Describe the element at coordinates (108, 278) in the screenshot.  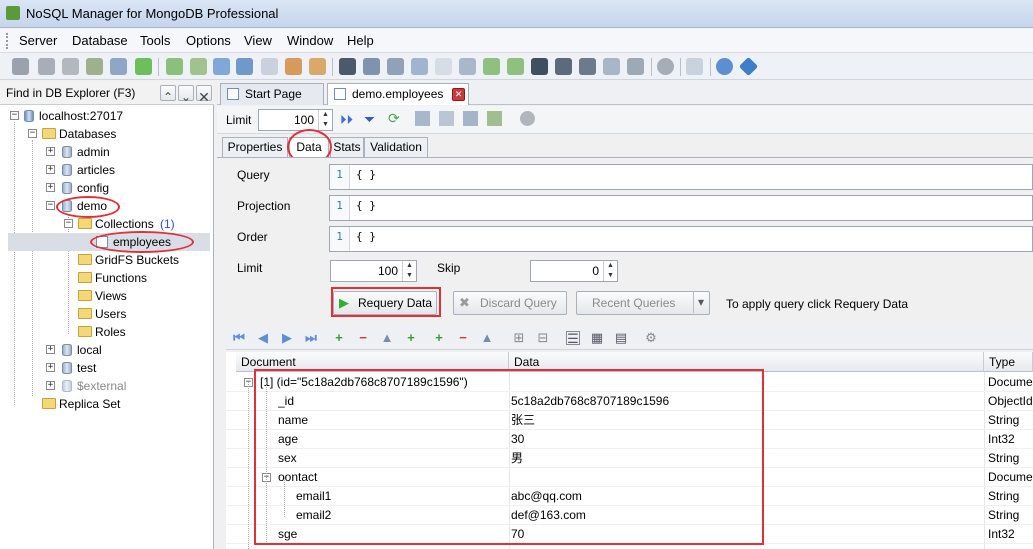
I see `tree-item-functions: Functions` at that location.